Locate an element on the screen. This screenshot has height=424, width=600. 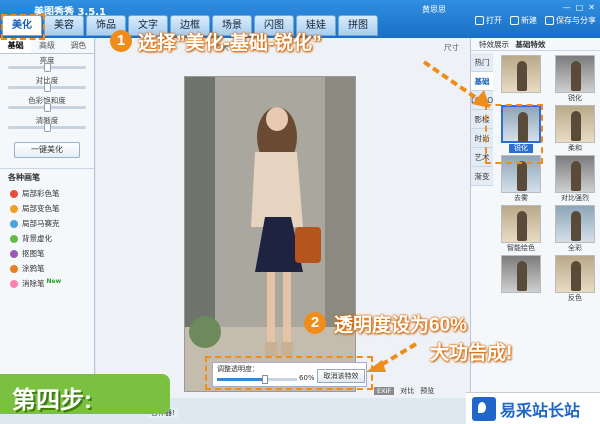
size-button: 尺寸 is located at coordinates (451, 47).